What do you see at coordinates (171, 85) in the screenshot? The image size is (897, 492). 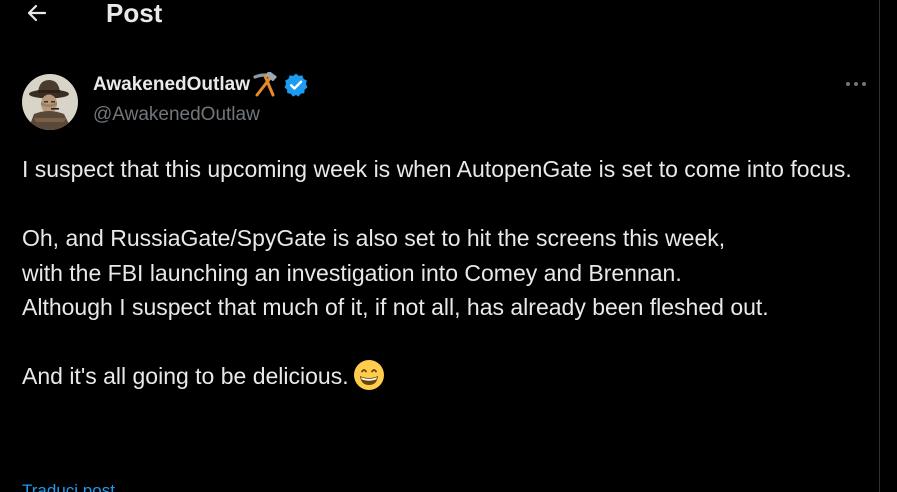 I see `author-display-name: AwakenedOutlaw` at bounding box center [171, 85].